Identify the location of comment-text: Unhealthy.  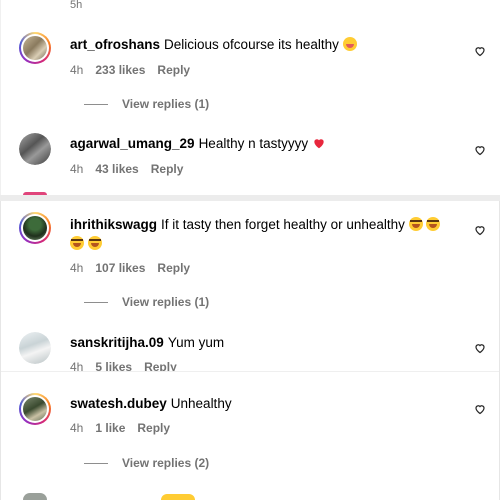
(201, 403).